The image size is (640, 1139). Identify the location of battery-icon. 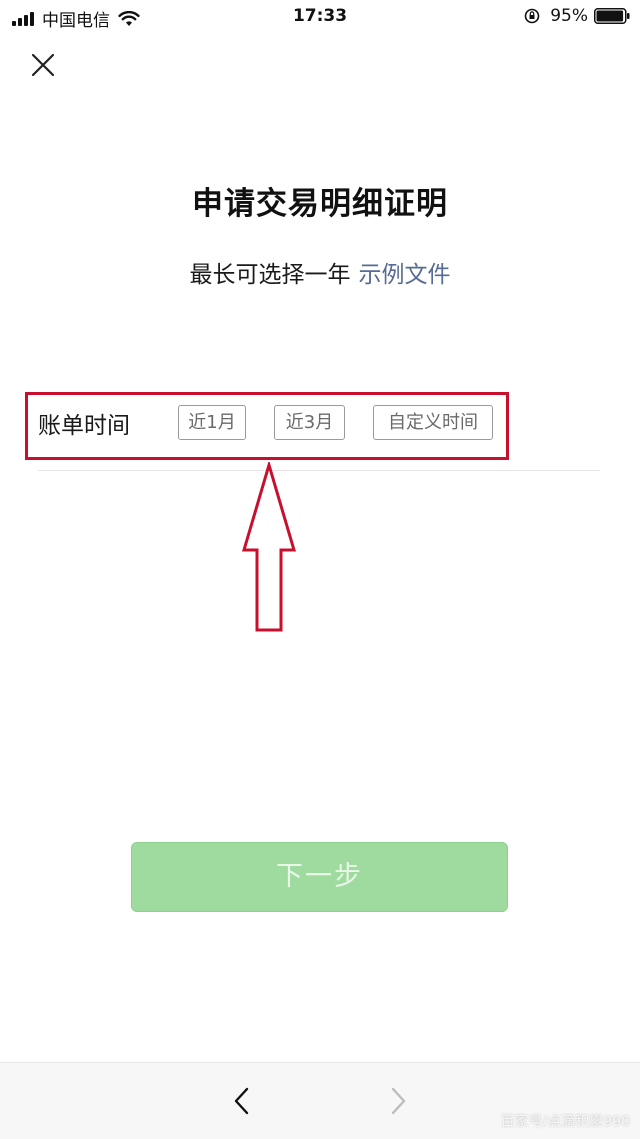
(612, 16).